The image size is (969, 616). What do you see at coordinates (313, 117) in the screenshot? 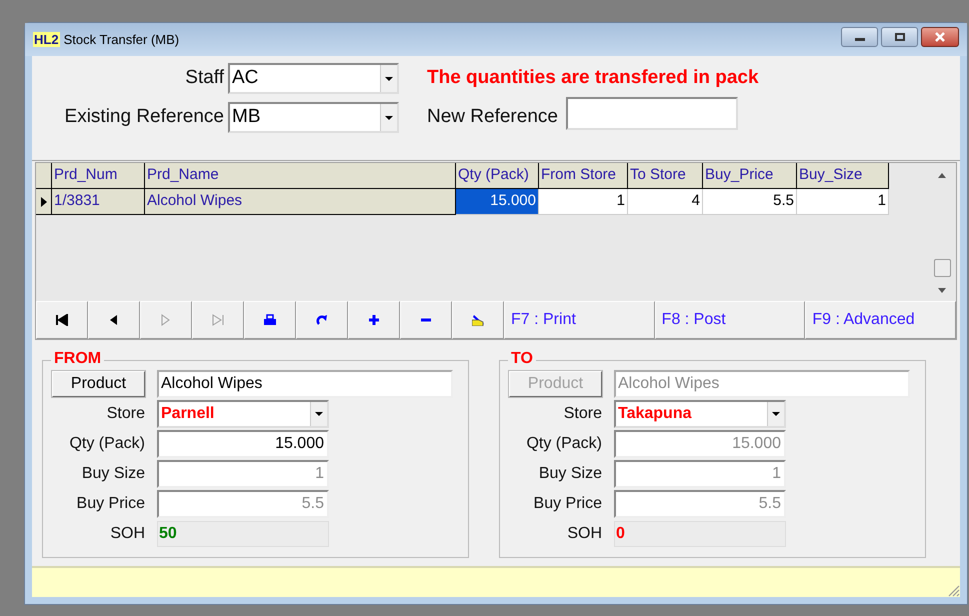
I see `dropdown-field: MB` at bounding box center [313, 117].